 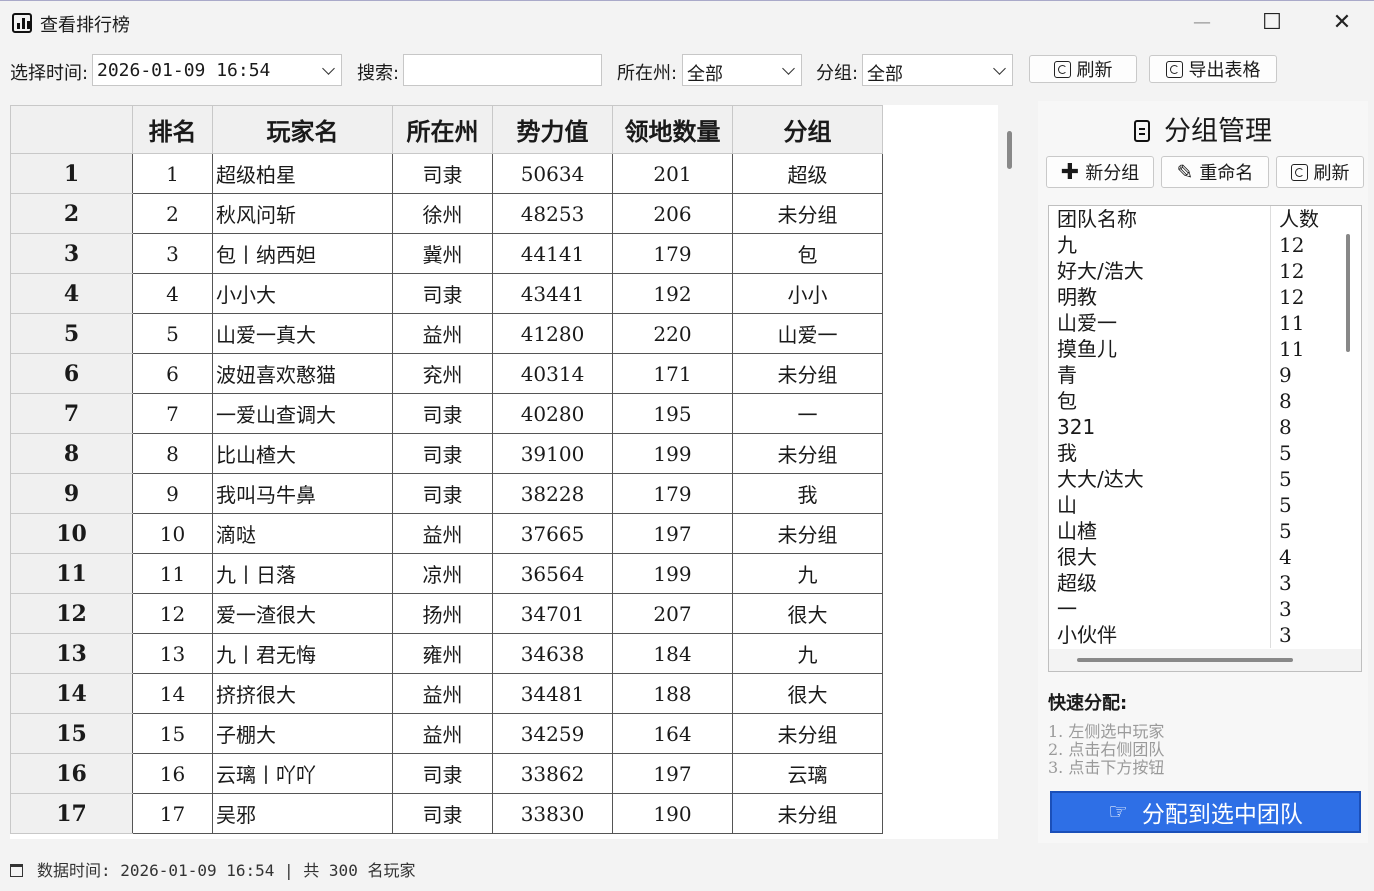 I want to click on table-cell-land: 201, so click(x=672, y=173).